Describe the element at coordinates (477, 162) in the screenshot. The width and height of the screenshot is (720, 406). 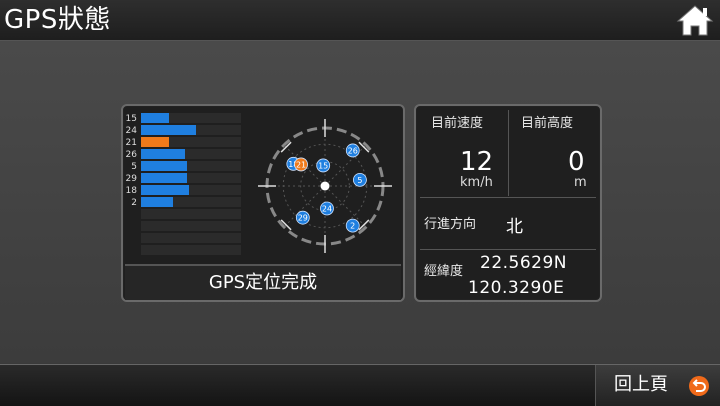
I see `speed-value: 12` at that location.